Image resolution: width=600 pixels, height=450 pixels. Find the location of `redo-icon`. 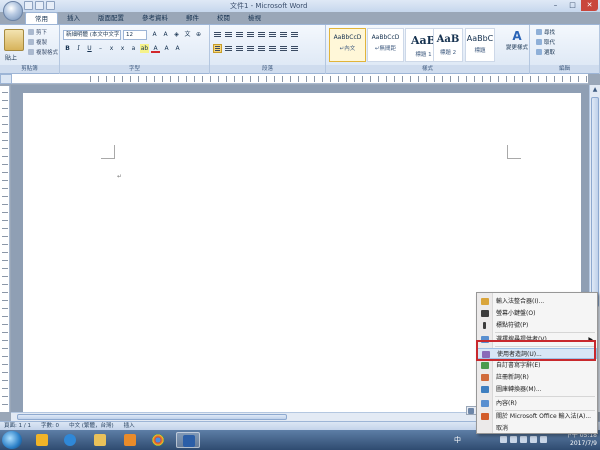

redo-icon is located at coordinates (50, 5).